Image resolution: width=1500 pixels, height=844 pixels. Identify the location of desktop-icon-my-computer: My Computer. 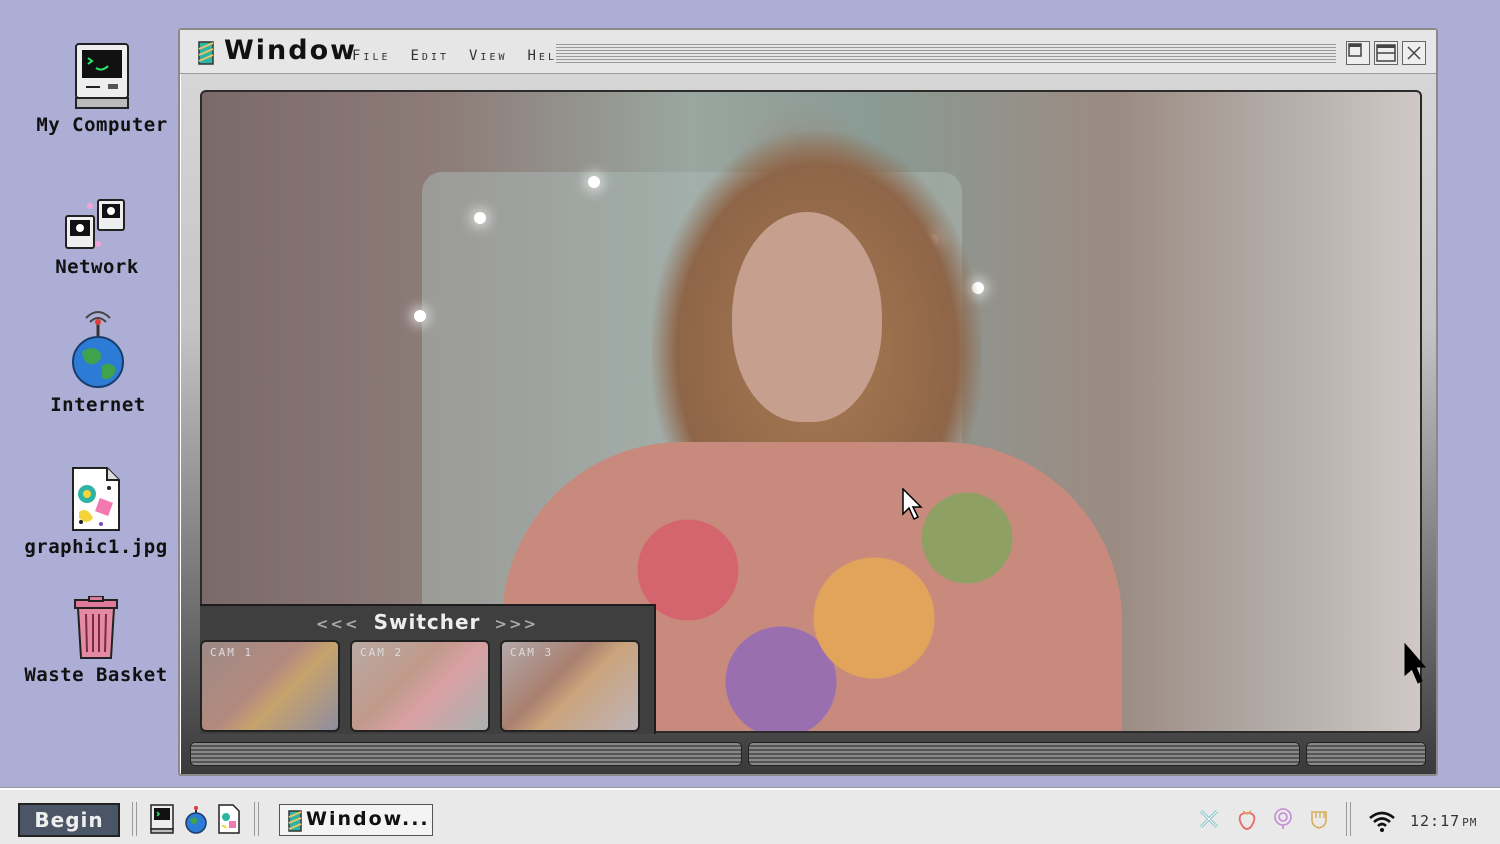
(102, 89).